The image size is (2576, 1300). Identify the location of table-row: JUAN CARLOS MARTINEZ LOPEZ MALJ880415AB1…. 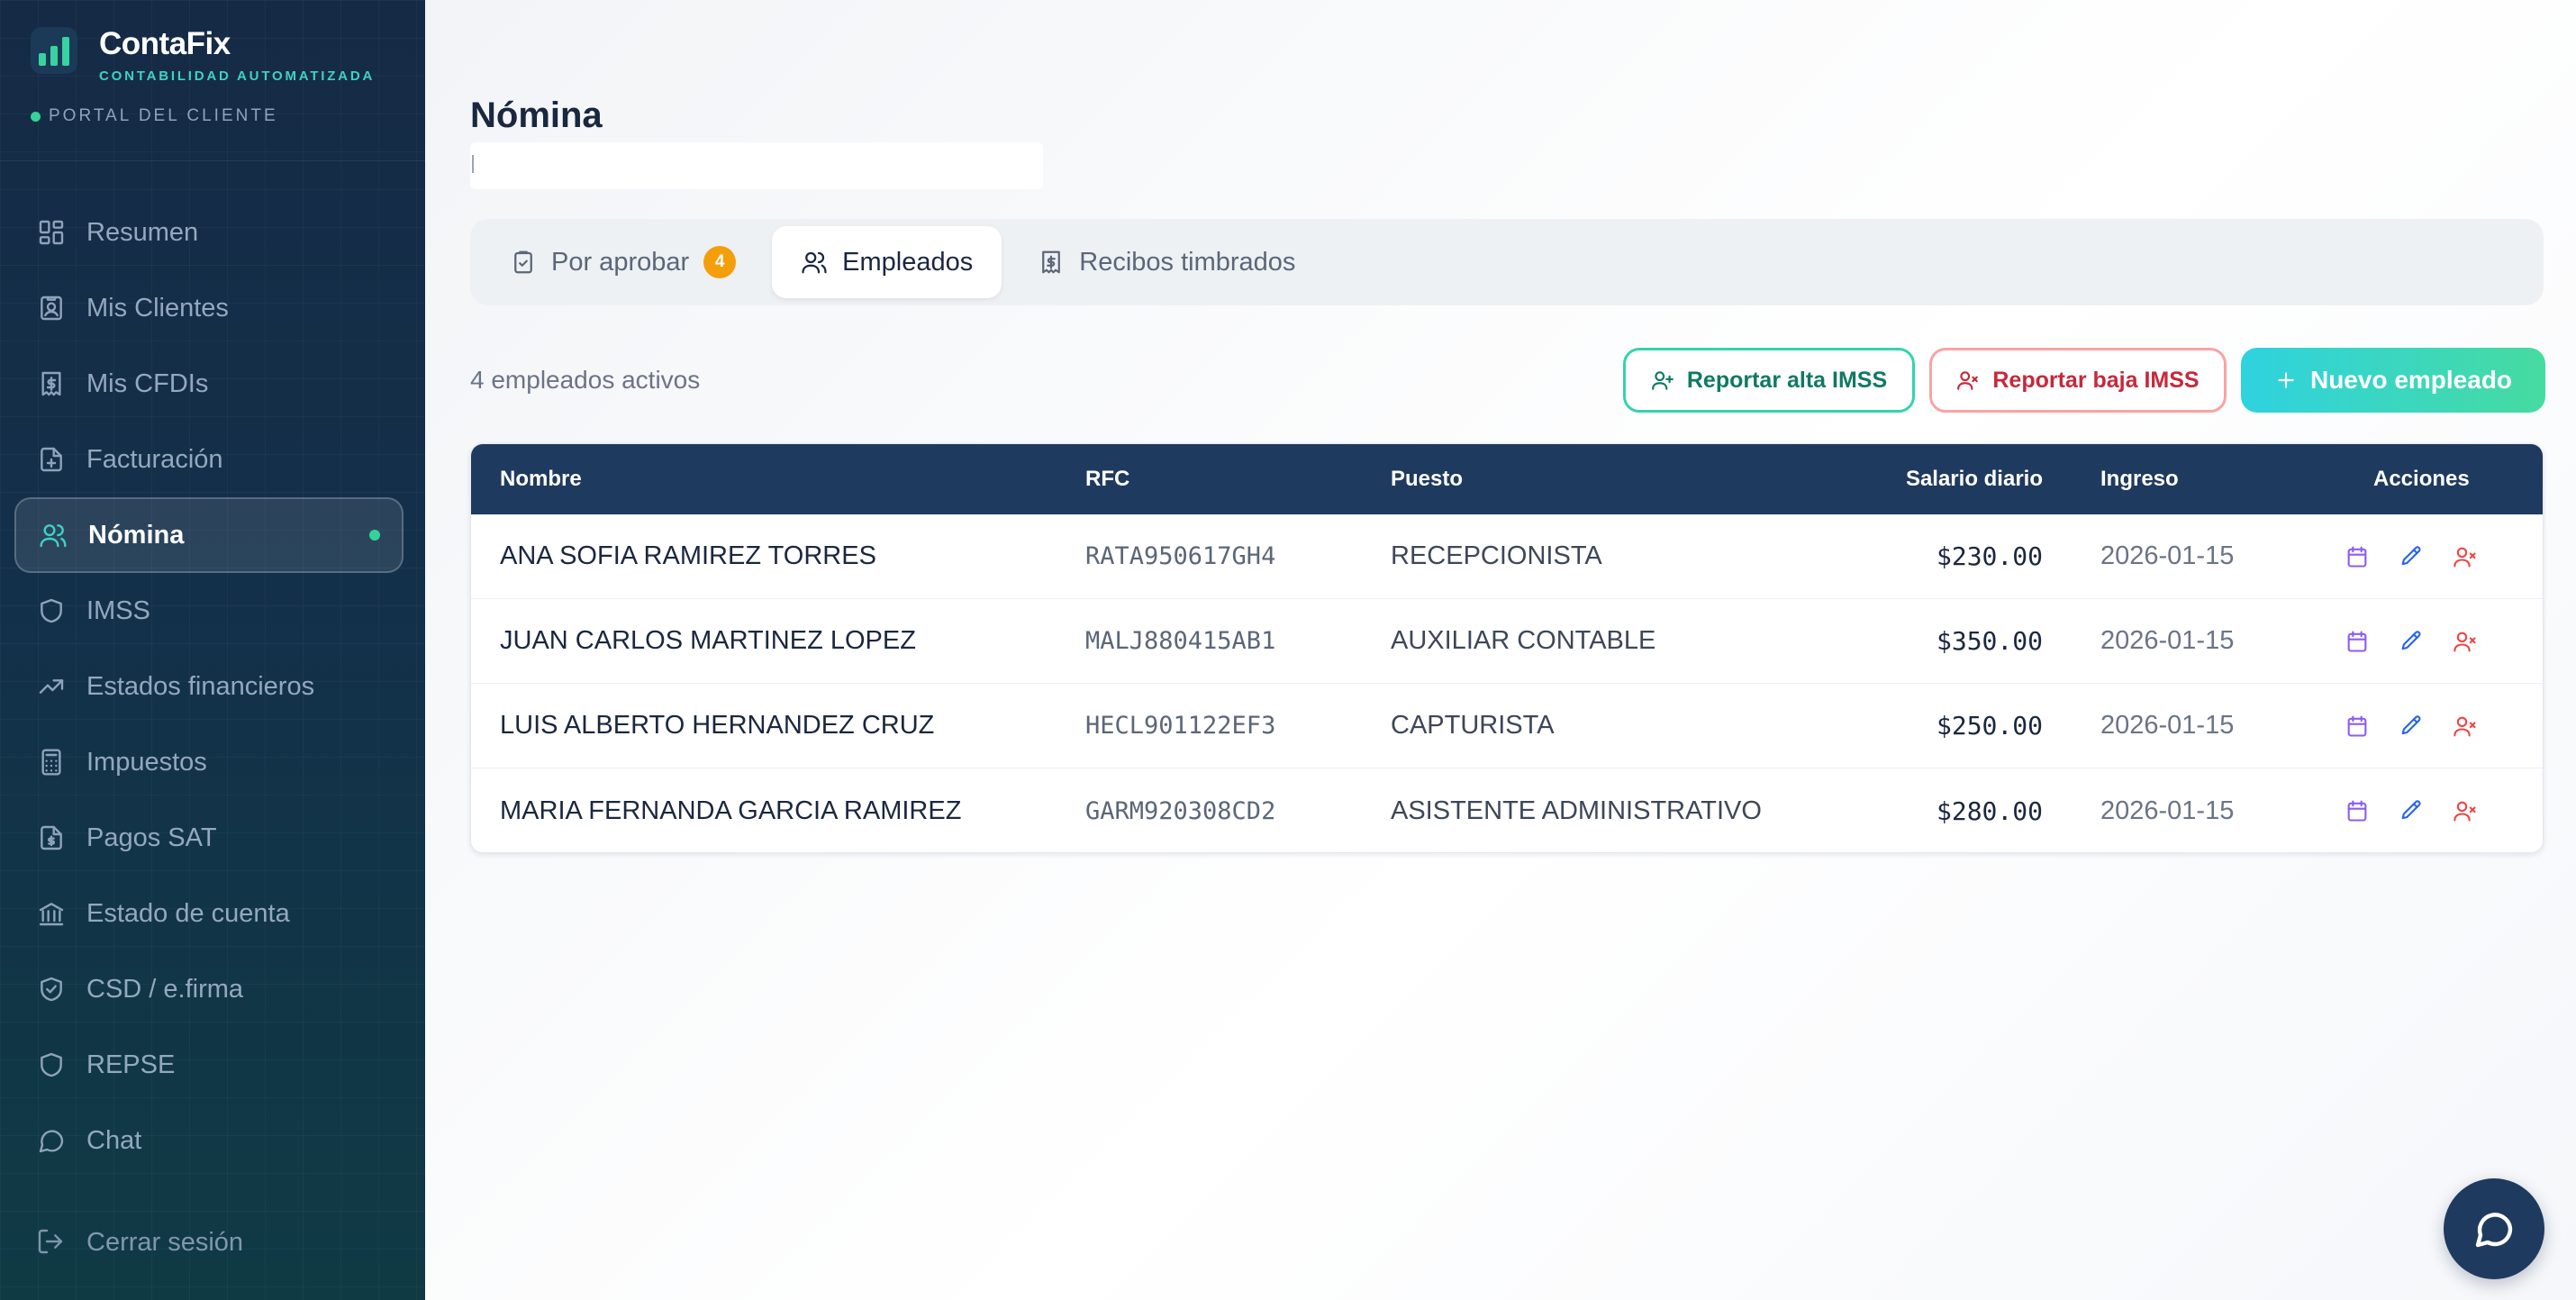
(1507, 642).